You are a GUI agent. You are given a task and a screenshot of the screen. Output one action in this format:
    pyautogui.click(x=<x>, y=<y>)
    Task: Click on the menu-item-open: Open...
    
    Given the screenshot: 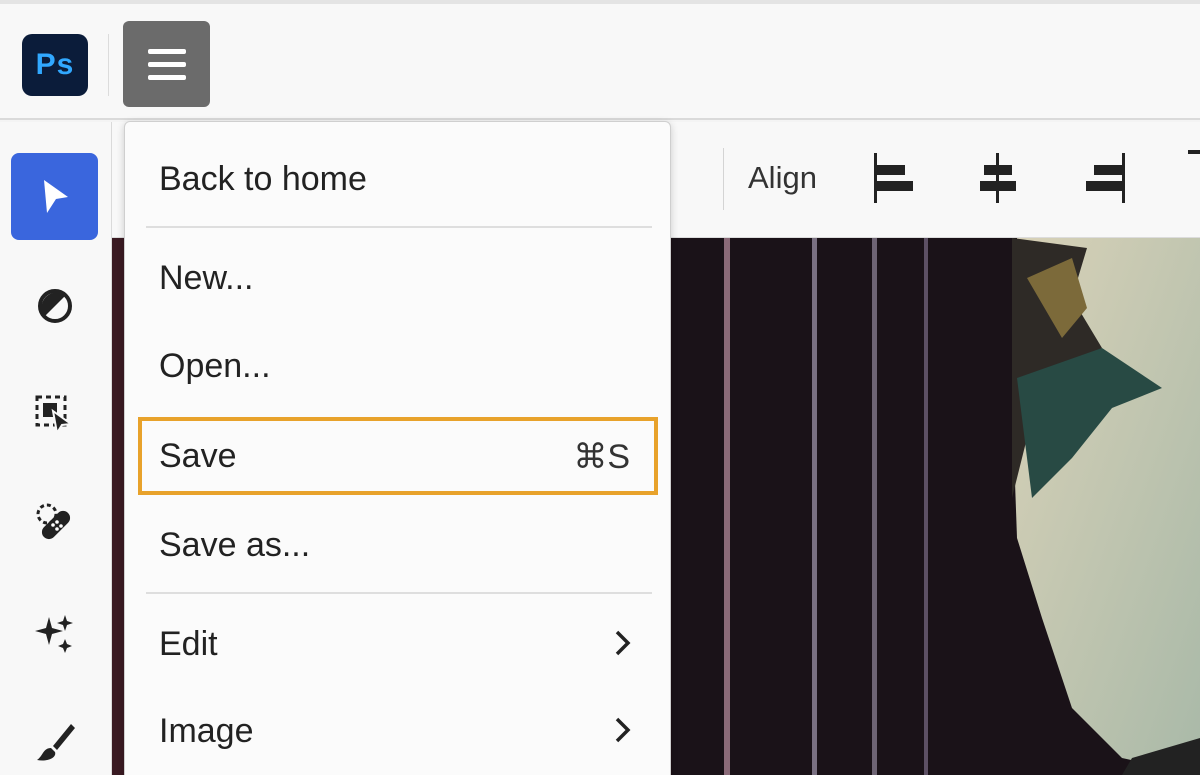 What is the action you would take?
    pyautogui.click(x=215, y=366)
    